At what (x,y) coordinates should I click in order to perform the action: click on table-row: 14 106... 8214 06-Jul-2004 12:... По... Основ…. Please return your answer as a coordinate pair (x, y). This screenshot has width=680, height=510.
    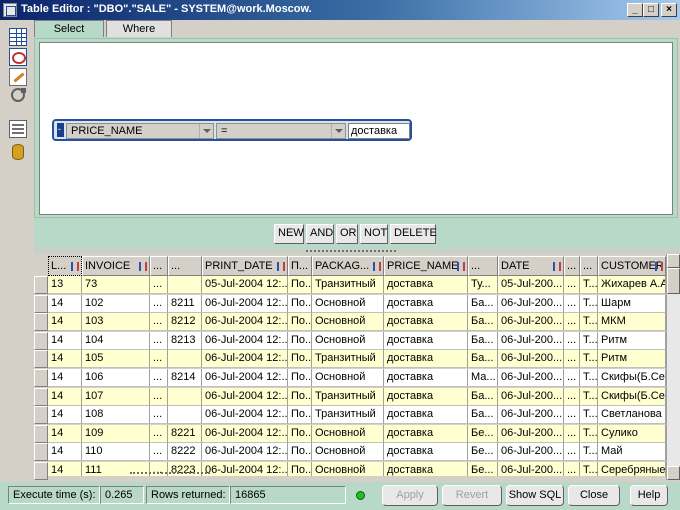
    Looking at the image, I should click on (357, 378).